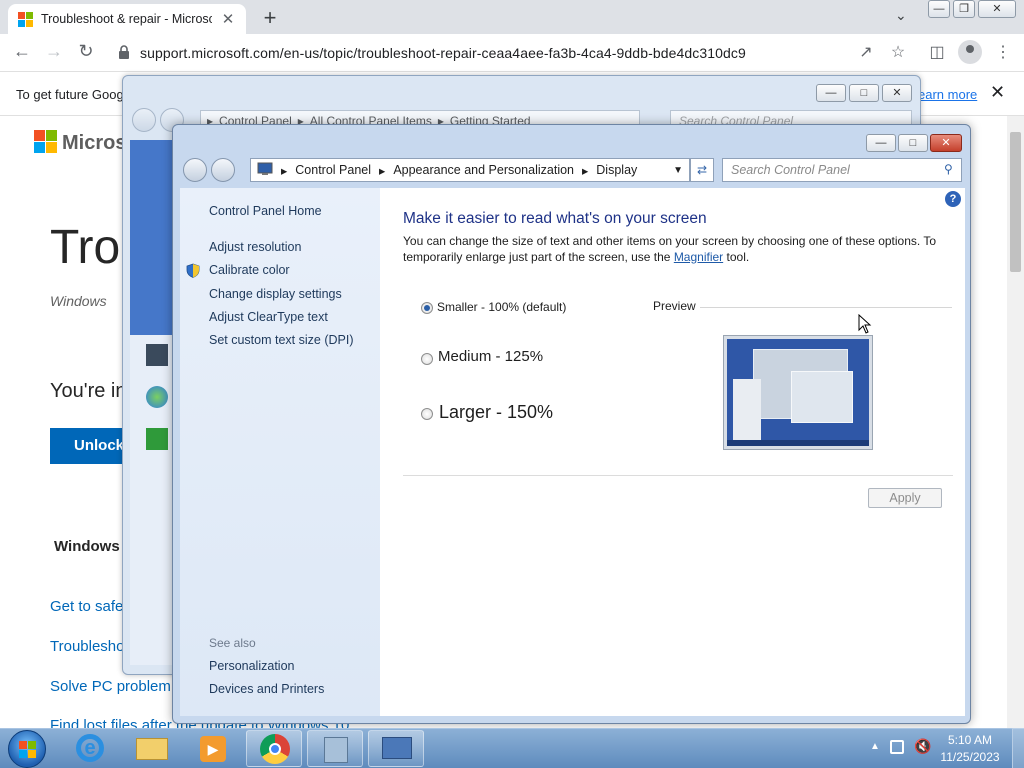  I want to click on transfer-icon, so click(157, 439).